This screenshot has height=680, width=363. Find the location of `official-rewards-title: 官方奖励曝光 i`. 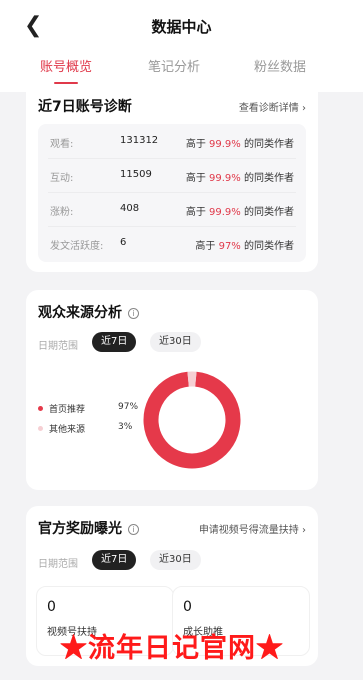

official-rewards-title: 官方奖励曝光 i is located at coordinates (88, 528).